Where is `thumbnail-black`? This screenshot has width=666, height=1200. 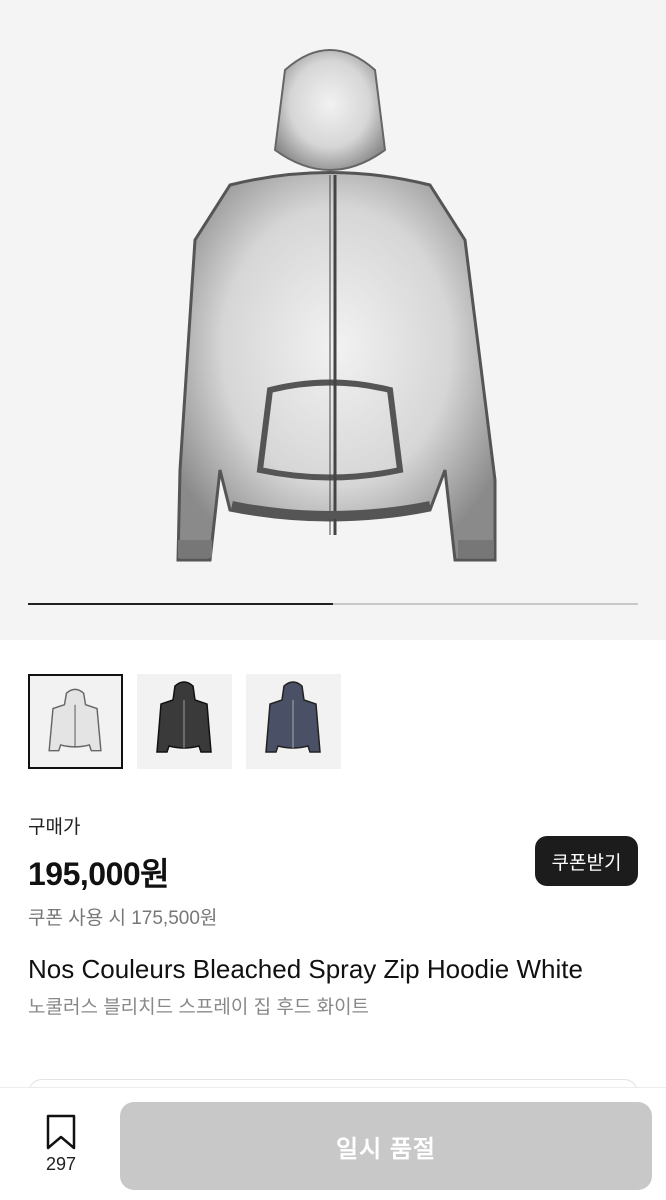
thumbnail-black is located at coordinates (184, 721).